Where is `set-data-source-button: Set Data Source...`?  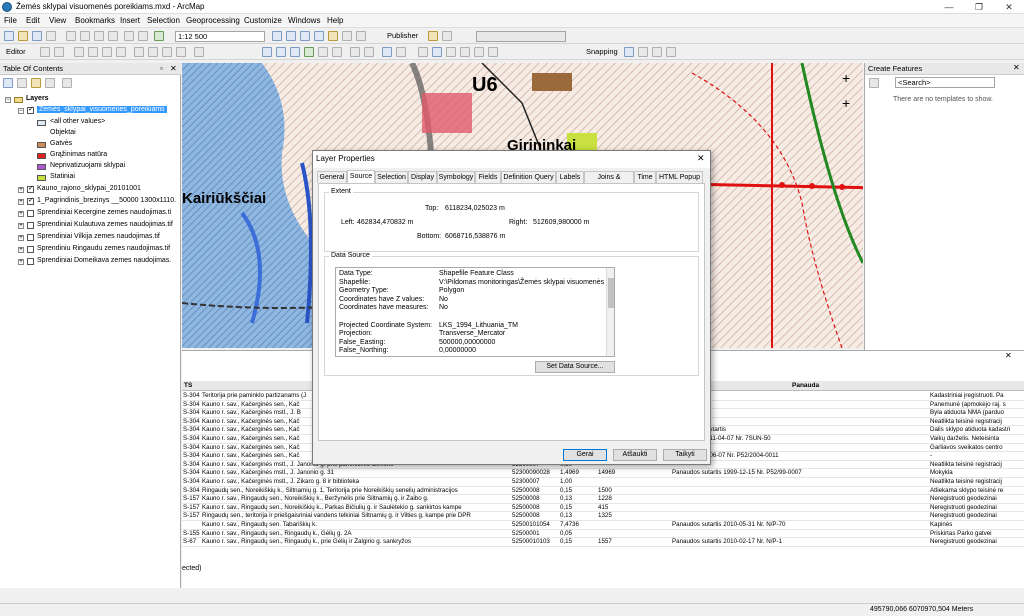
set-data-source-button: Set Data Source... is located at coordinates (575, 367).